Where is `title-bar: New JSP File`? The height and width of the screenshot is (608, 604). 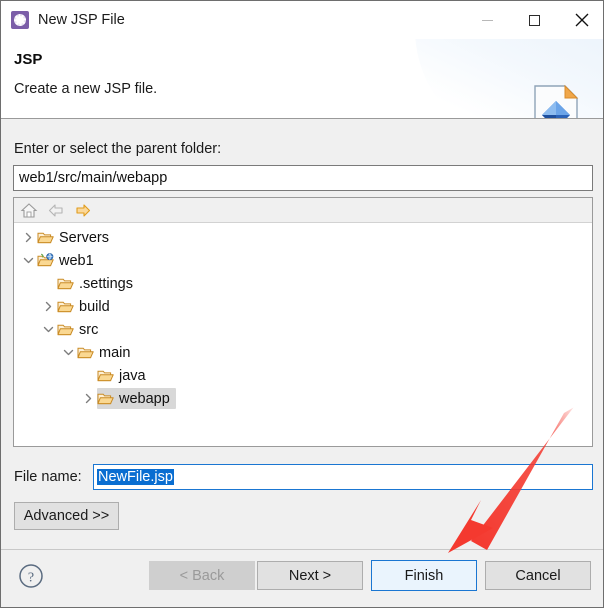 title-bar: New JSP File is located at coordinates (302, 20).